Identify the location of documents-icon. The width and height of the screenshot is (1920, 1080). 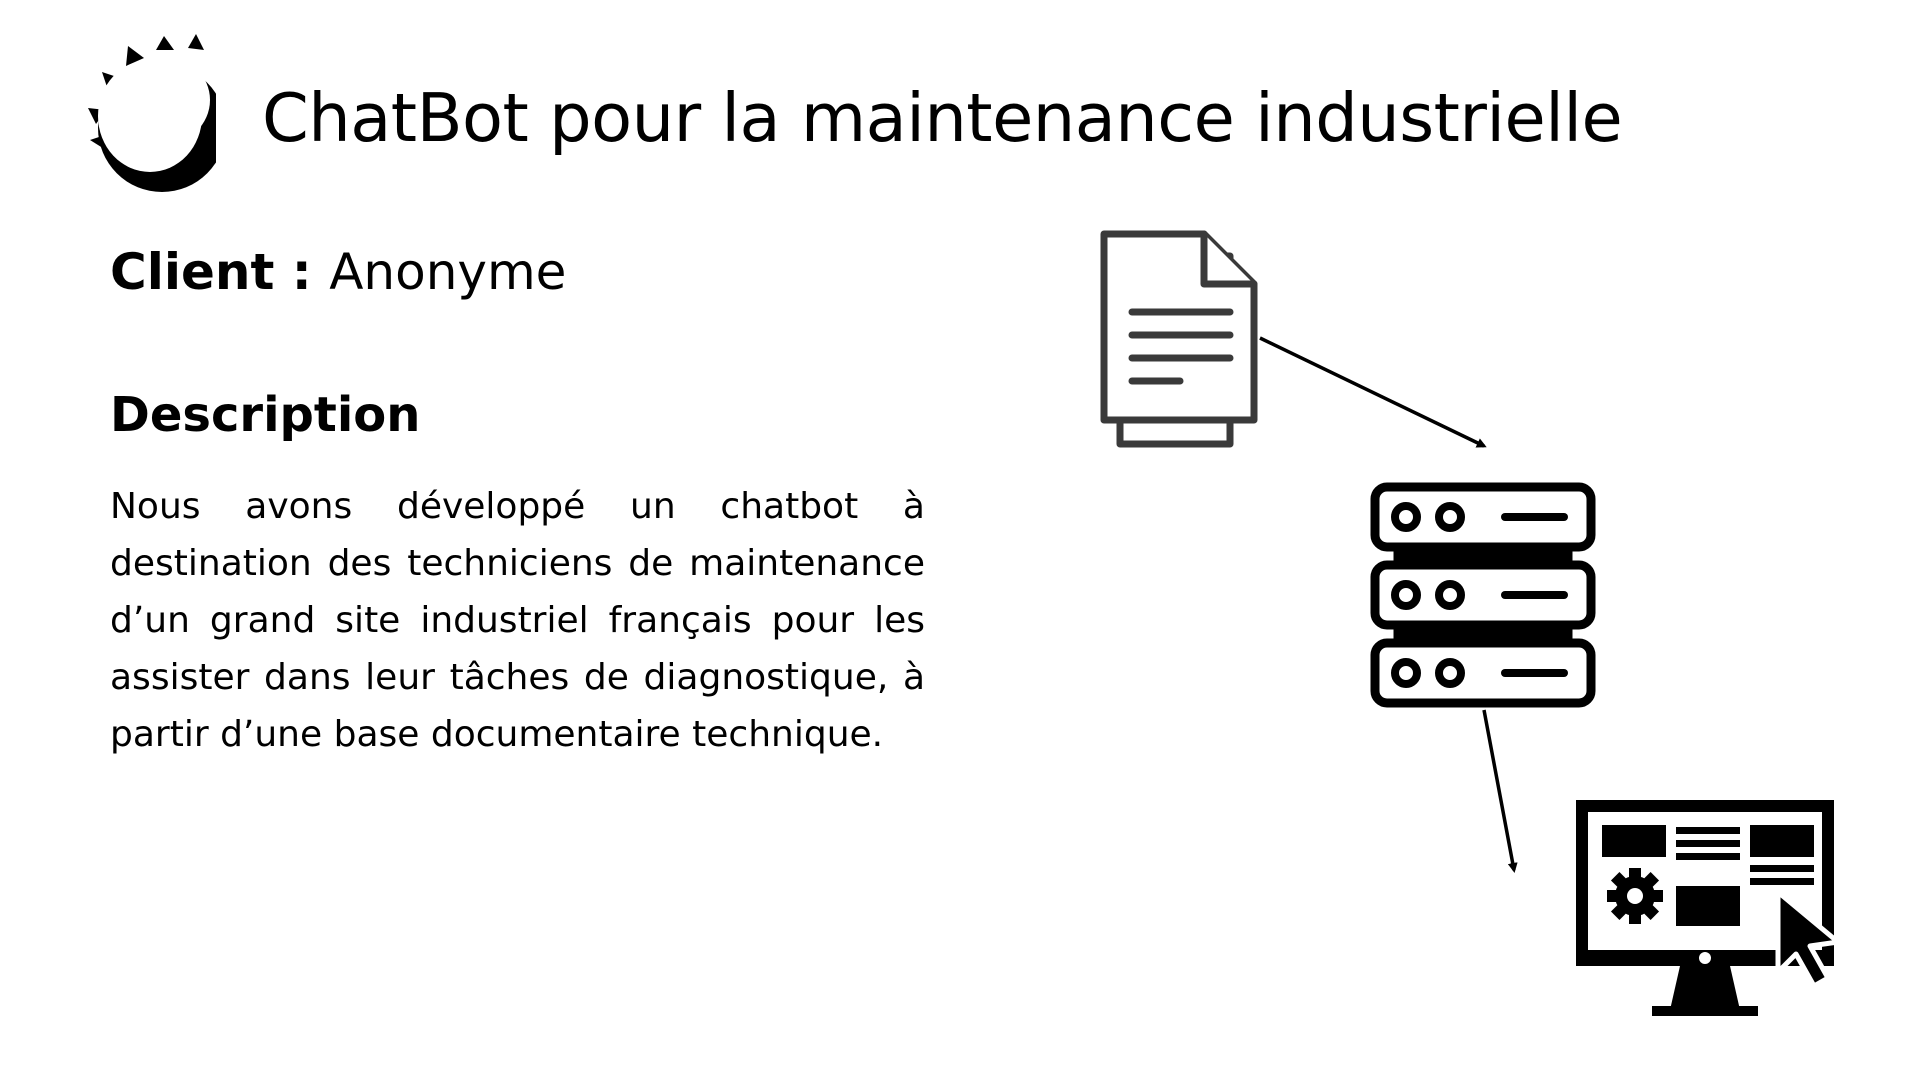
(1179, 339).